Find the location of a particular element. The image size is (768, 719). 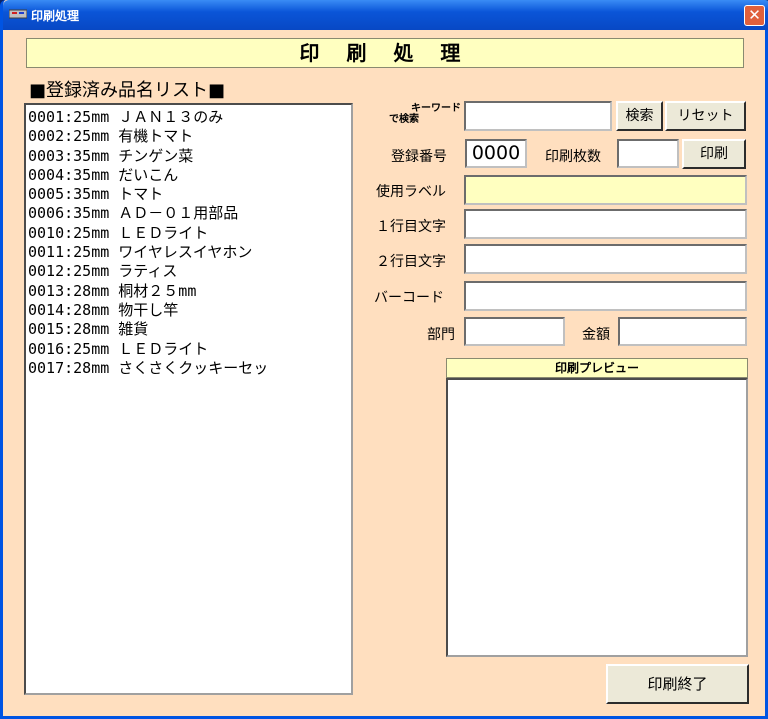

keyword-input is located at coordinates (538, 116).